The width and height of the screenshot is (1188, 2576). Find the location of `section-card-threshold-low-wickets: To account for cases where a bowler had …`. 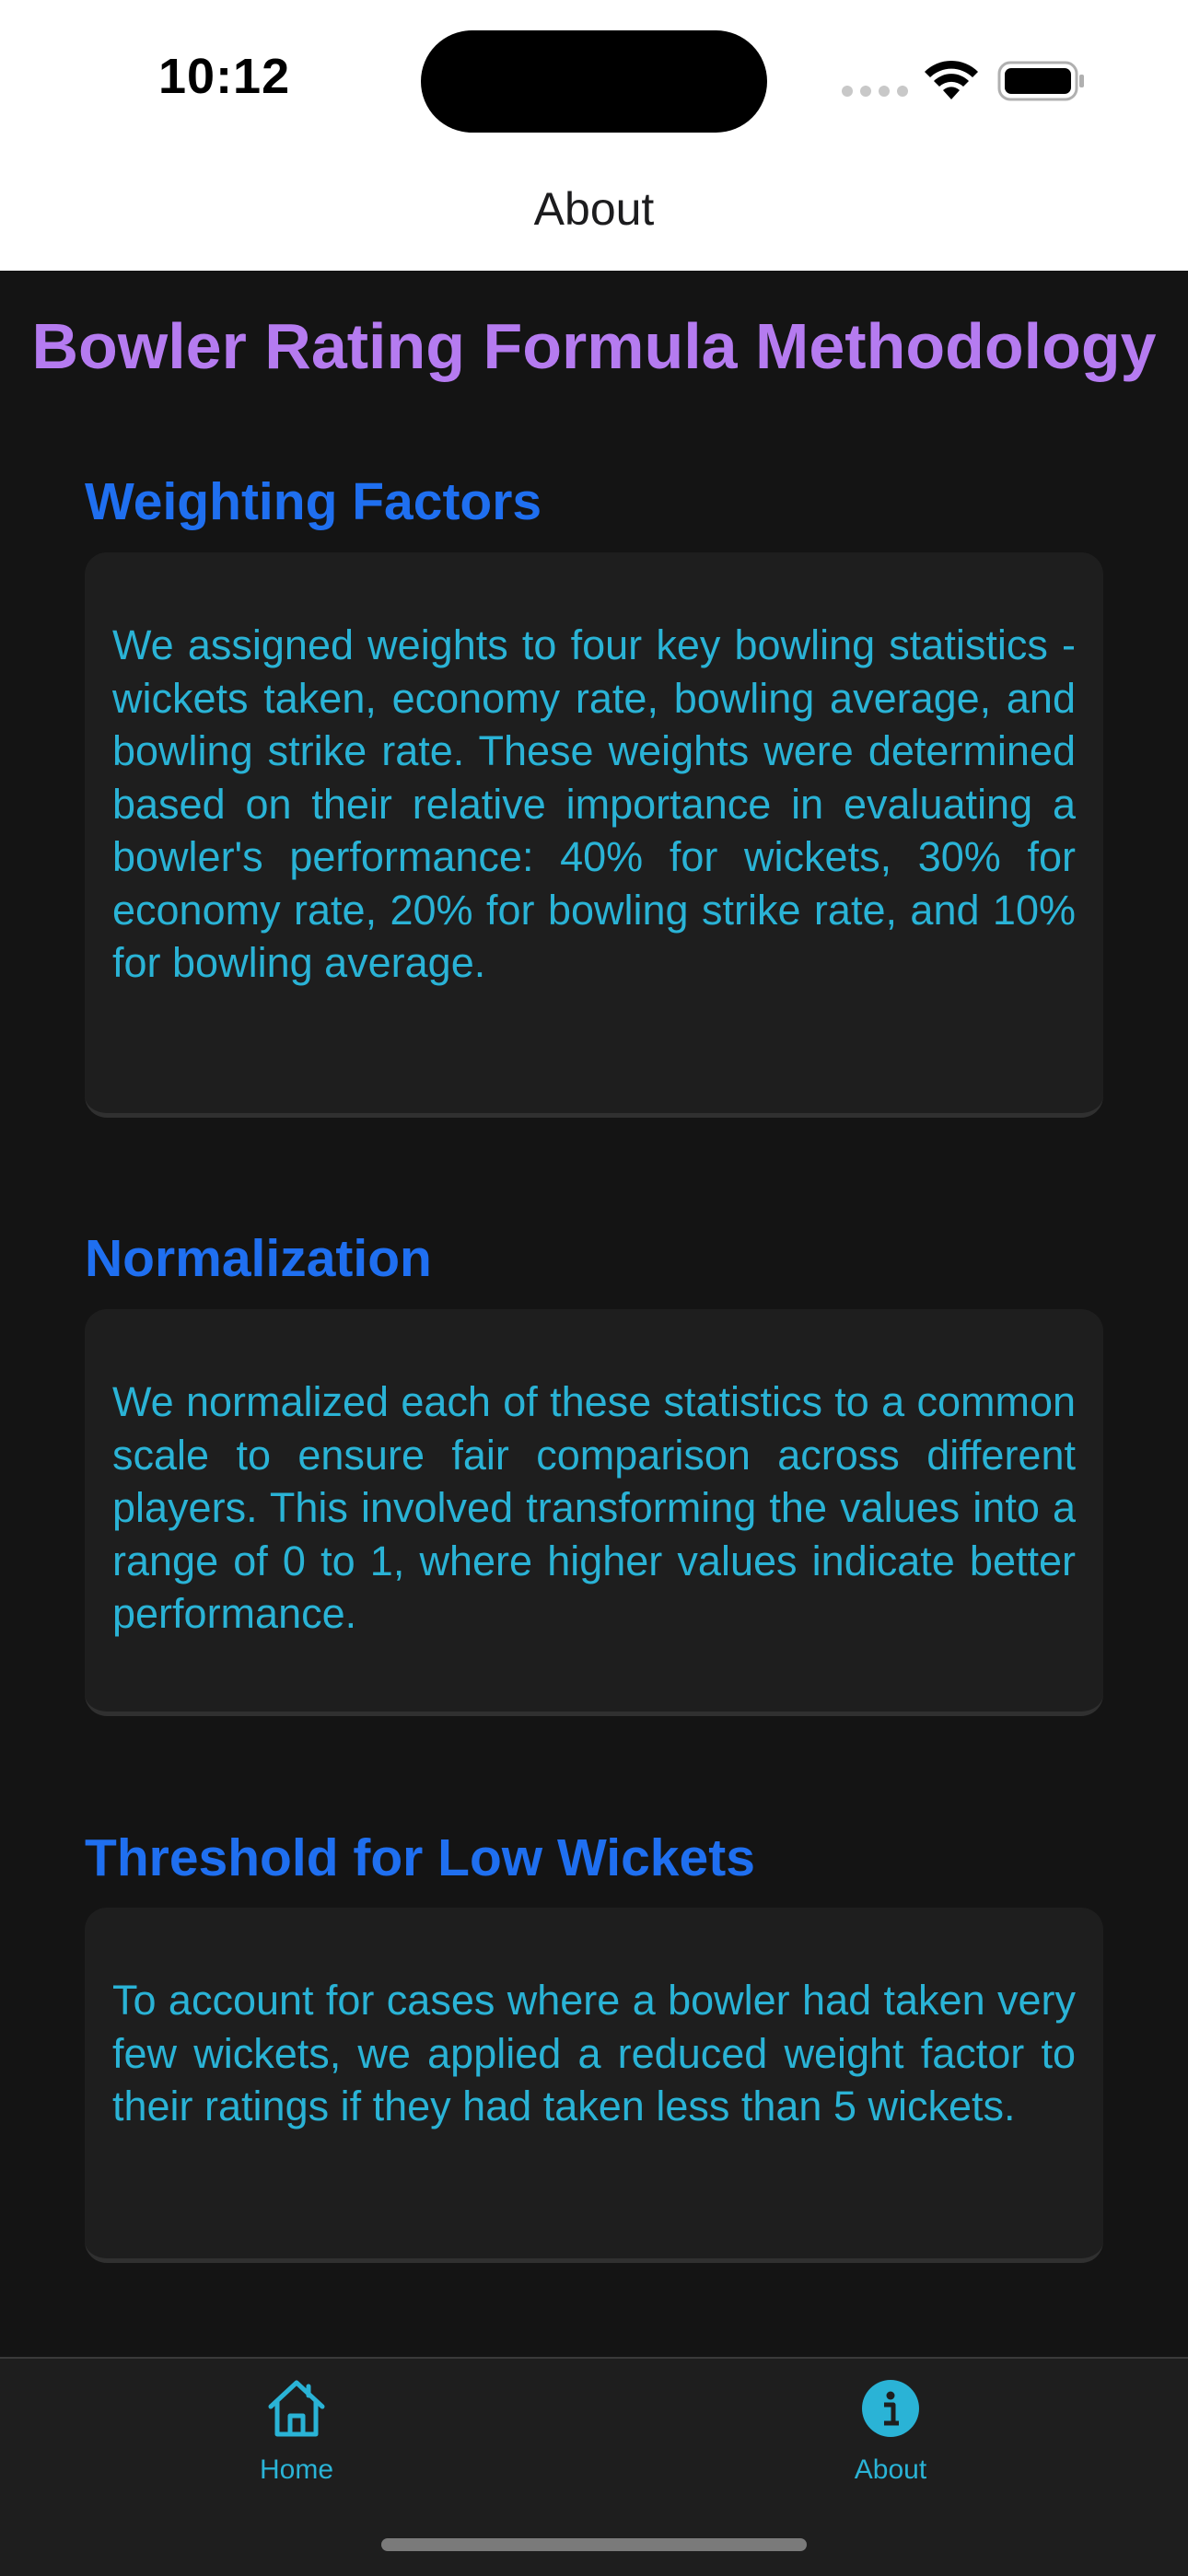

section-card-threshold-low-wickets: To account for cases where a bowler had … is located at coordinates (594, 2085).